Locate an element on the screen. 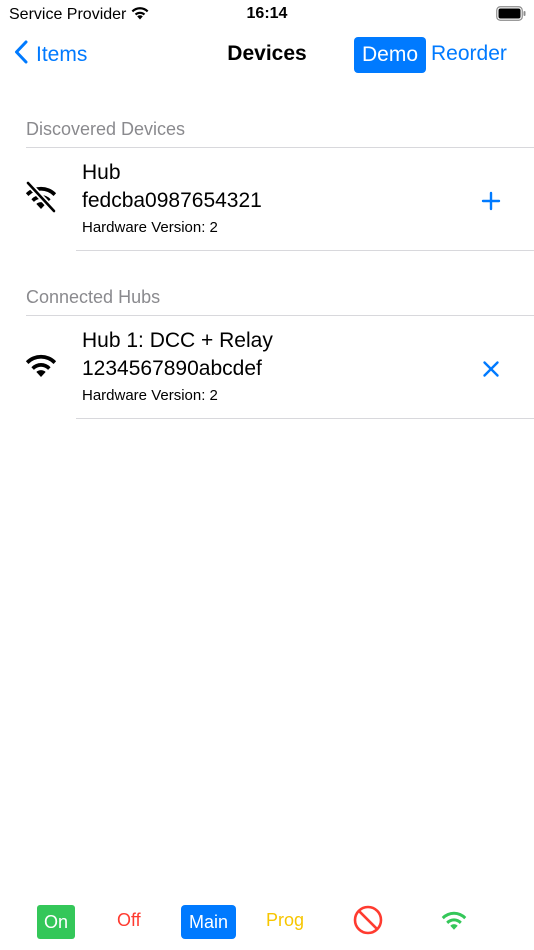  close-icon is located at coordinates (491, 369).